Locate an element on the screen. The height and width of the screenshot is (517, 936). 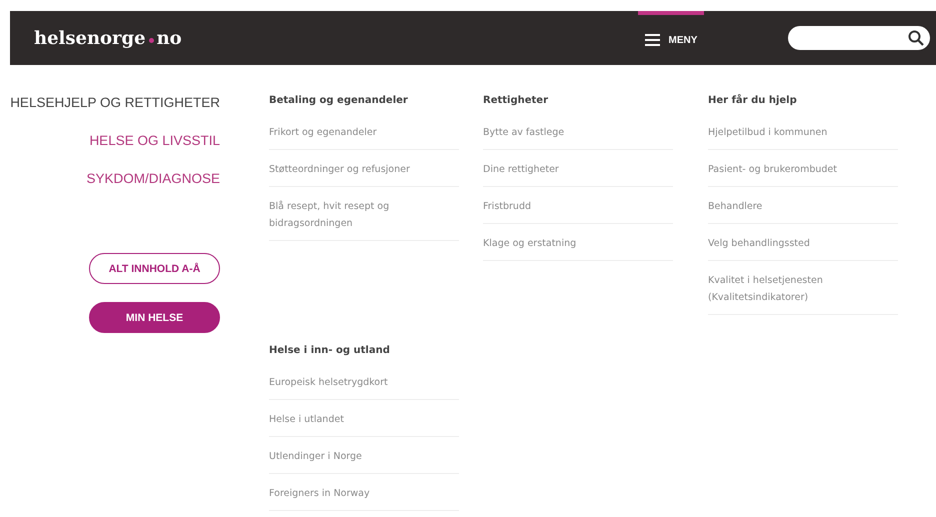
menu-link: Foreigners in Norway is located at coordinates (364, 497).